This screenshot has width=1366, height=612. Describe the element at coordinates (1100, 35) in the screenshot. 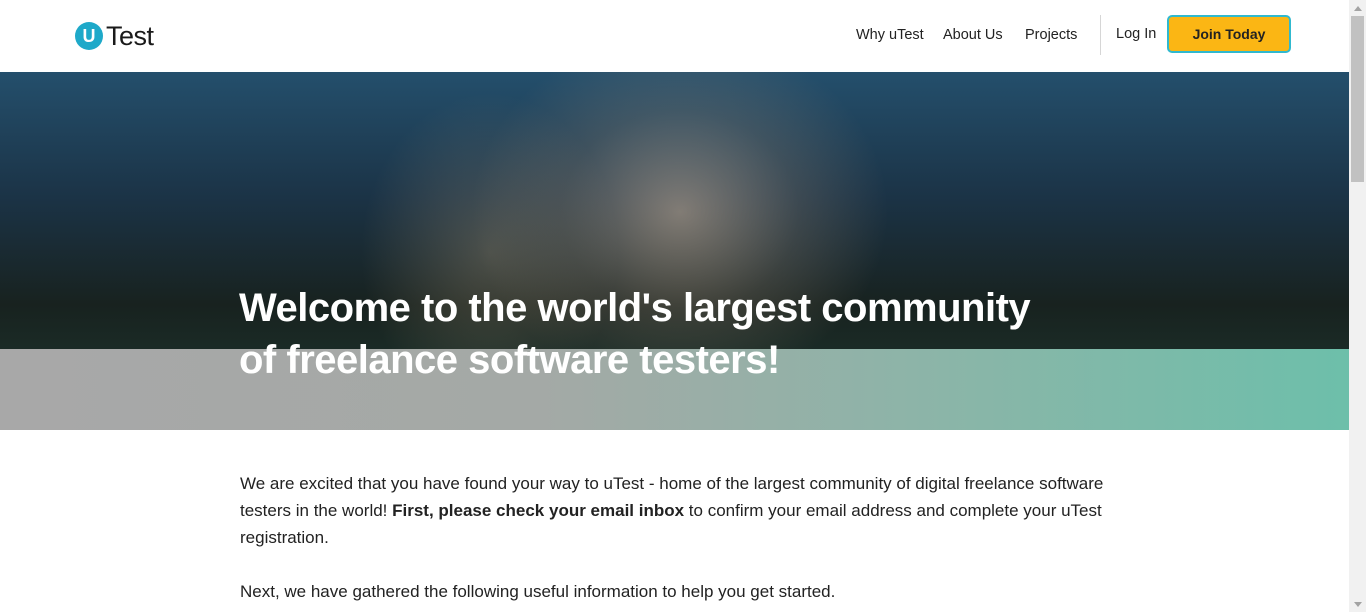

I see `nav-divider` at that location.